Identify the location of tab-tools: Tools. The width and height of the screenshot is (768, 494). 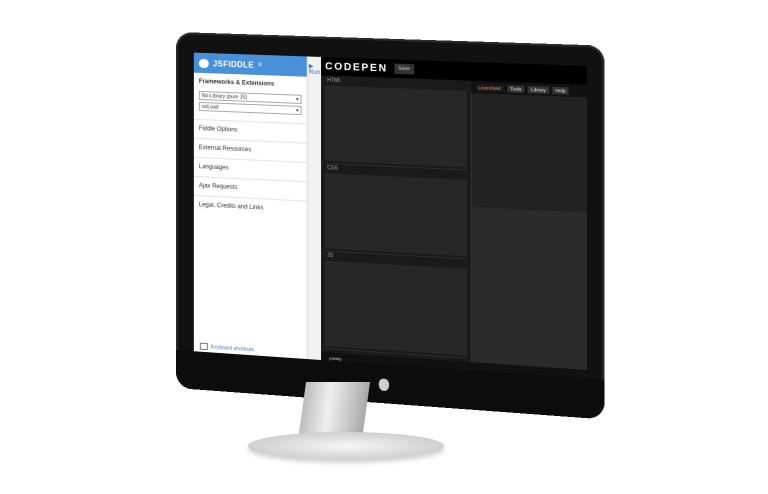
(516, 89).